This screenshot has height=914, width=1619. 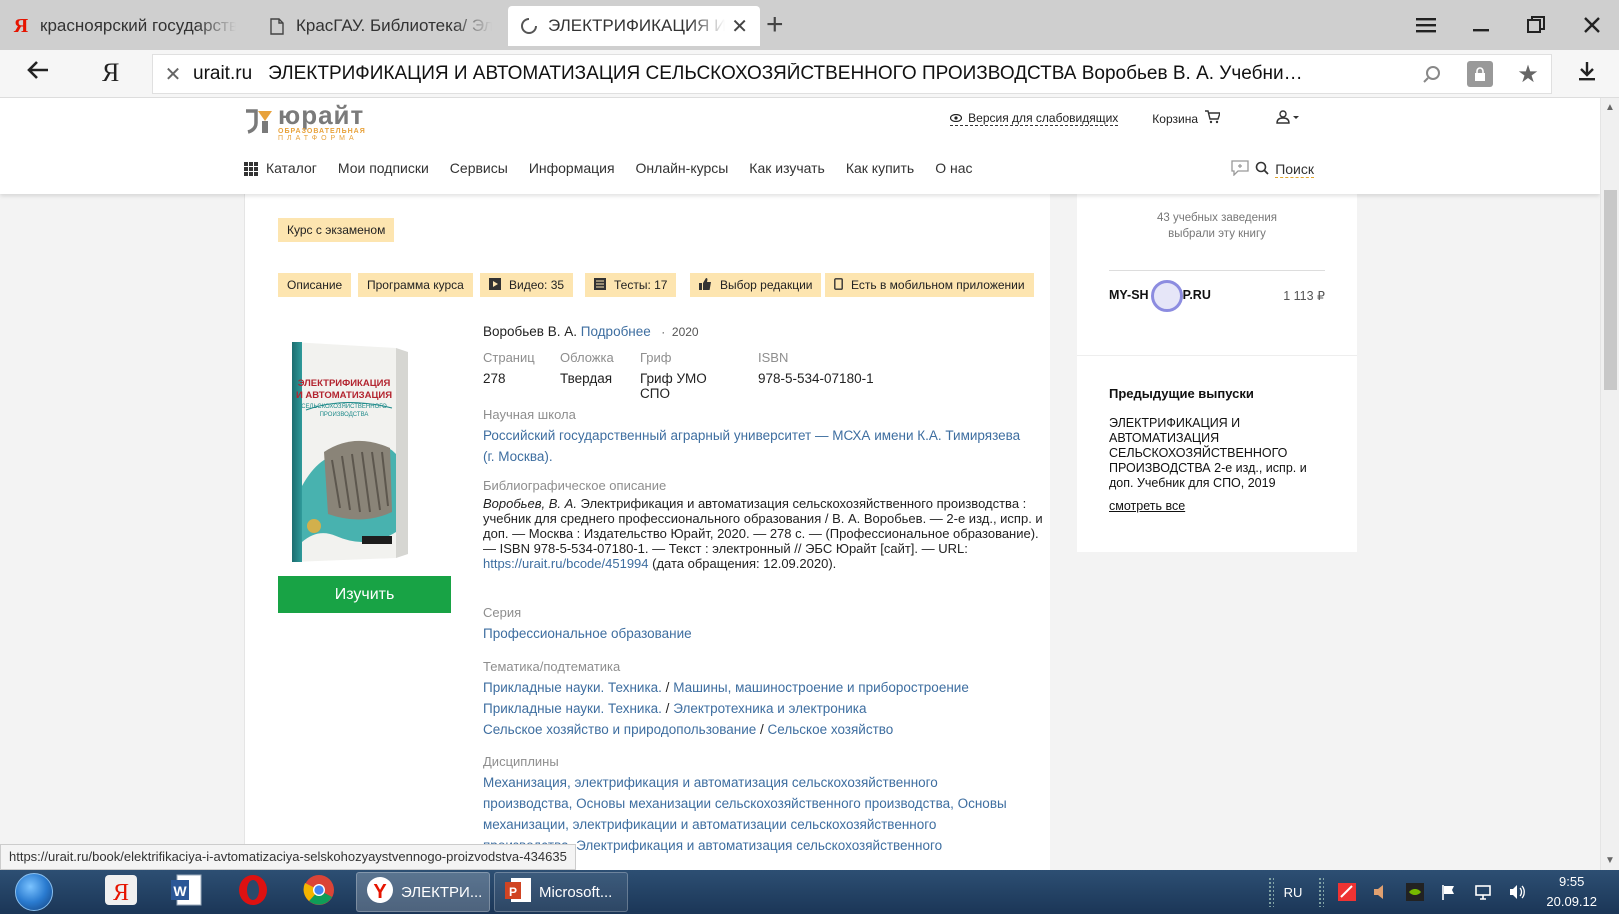 What do you see at coordinates (705, 285) in the screenshot?
I see `thumbs-up-icon` at bounding box center [705, 285].